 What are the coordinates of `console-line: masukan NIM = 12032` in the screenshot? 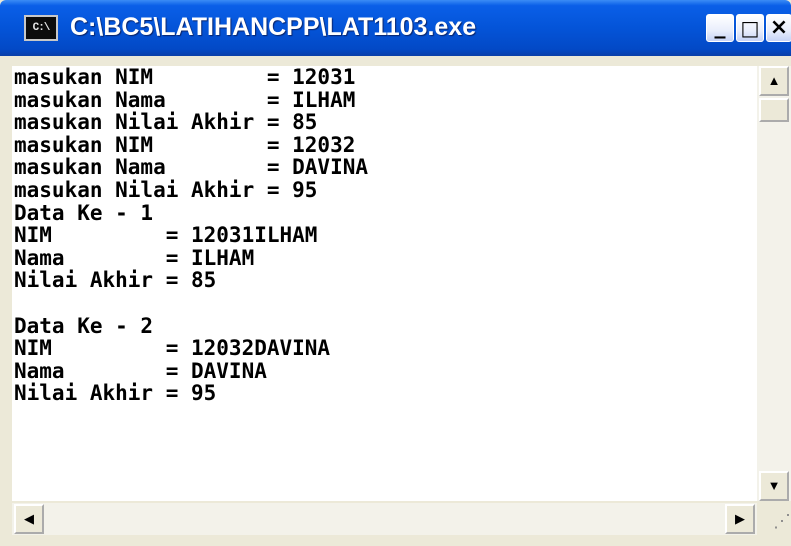 It's located at (185, 144).